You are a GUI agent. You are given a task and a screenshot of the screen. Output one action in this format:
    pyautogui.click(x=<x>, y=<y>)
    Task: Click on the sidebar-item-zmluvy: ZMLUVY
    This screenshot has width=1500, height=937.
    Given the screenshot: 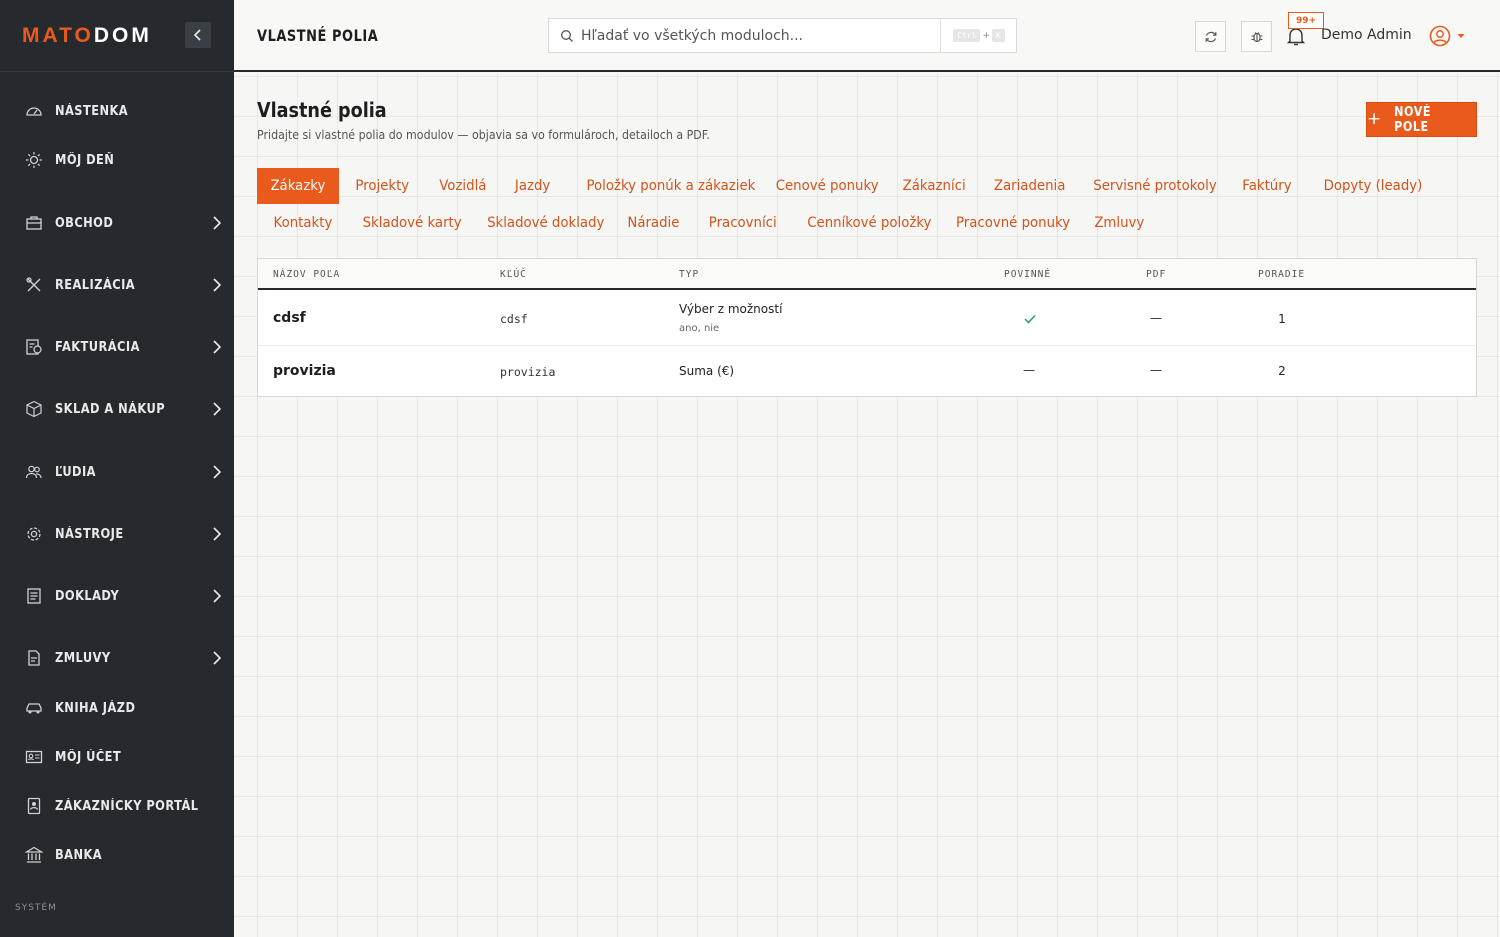 What is the action you would take?
    pyautogui.click(x=117, y=658)
    